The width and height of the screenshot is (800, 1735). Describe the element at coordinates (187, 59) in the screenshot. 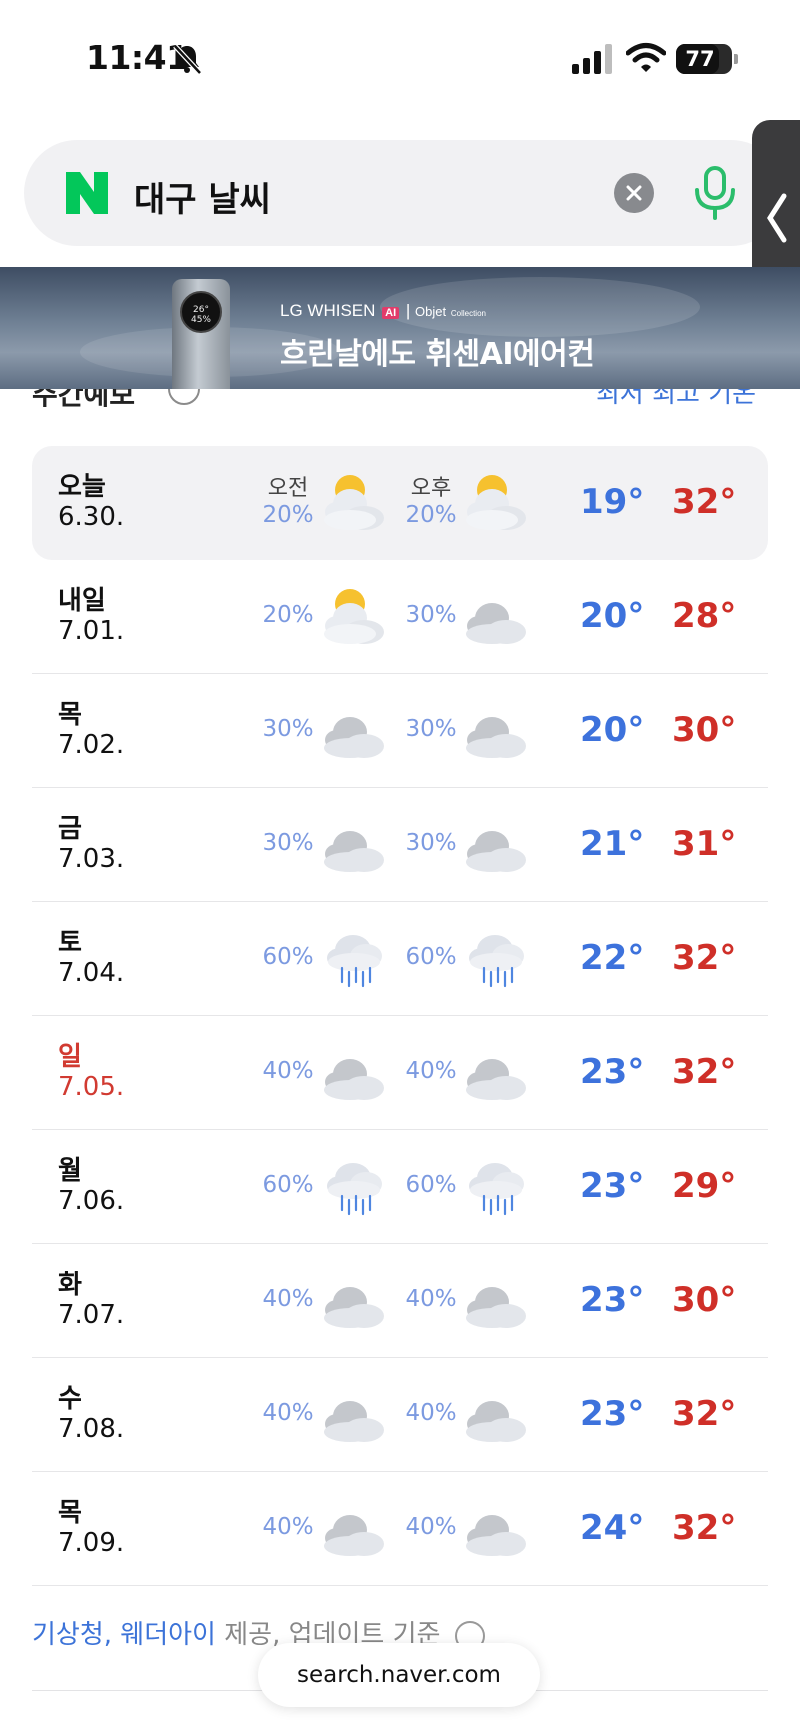

I see `bell-muted-icon` at that location.